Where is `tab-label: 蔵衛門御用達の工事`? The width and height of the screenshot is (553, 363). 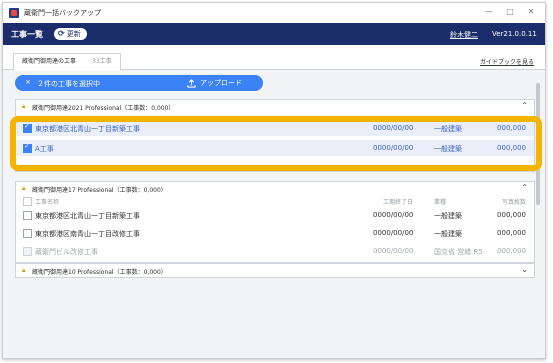 tab-label: 蔵衛門御用達の工事 is located at coordinates (49, 61).